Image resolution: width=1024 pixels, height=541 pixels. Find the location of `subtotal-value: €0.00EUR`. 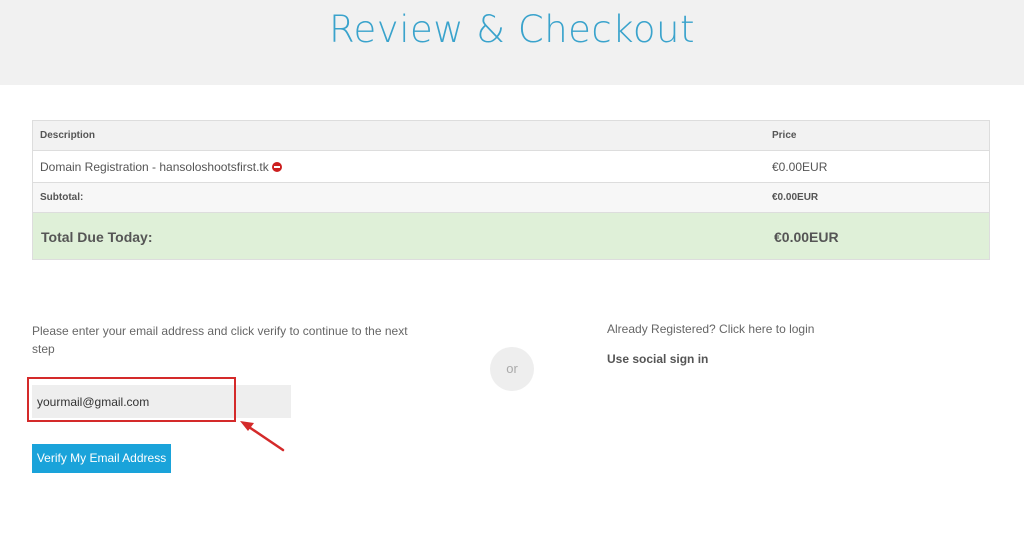

subtotal-value: €0.00EUR is located at coordinates (795, 197).